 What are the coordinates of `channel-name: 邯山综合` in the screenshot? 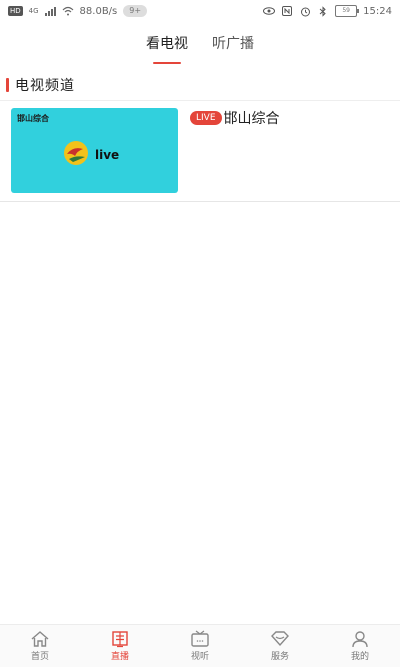 It's located at (252, 118).